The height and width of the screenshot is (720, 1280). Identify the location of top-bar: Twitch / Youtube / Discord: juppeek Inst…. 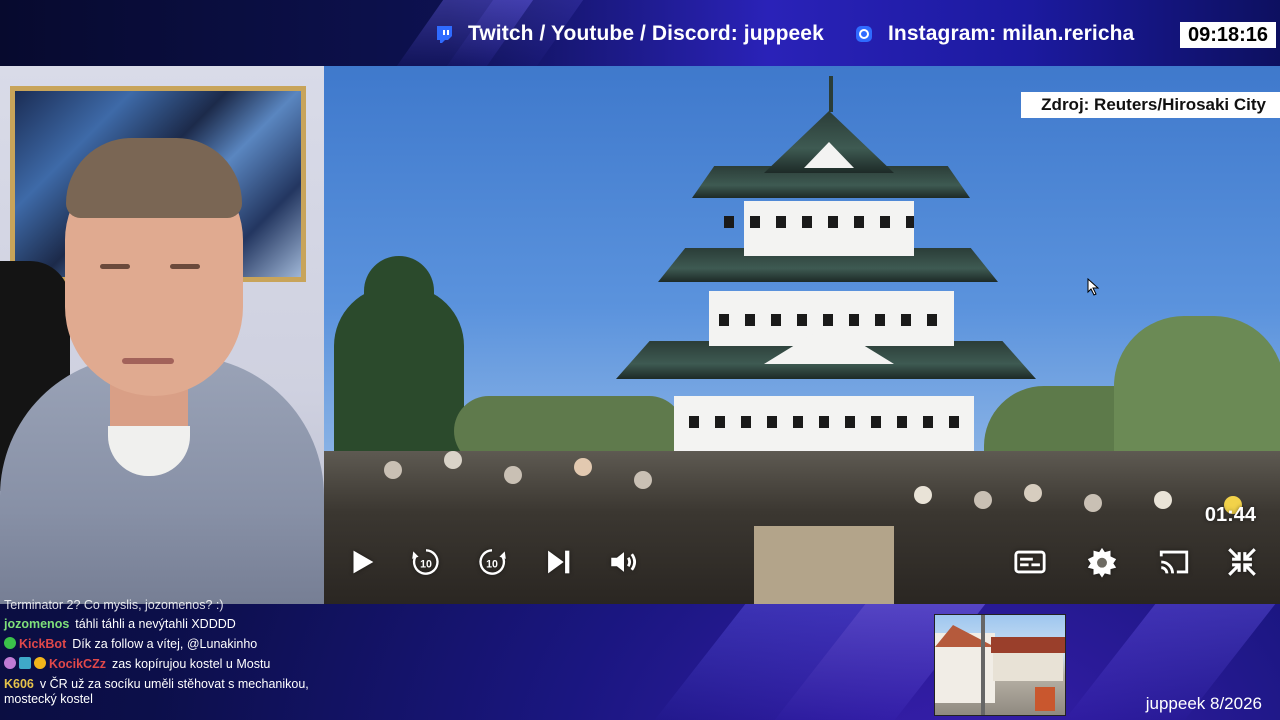
(640, 33).